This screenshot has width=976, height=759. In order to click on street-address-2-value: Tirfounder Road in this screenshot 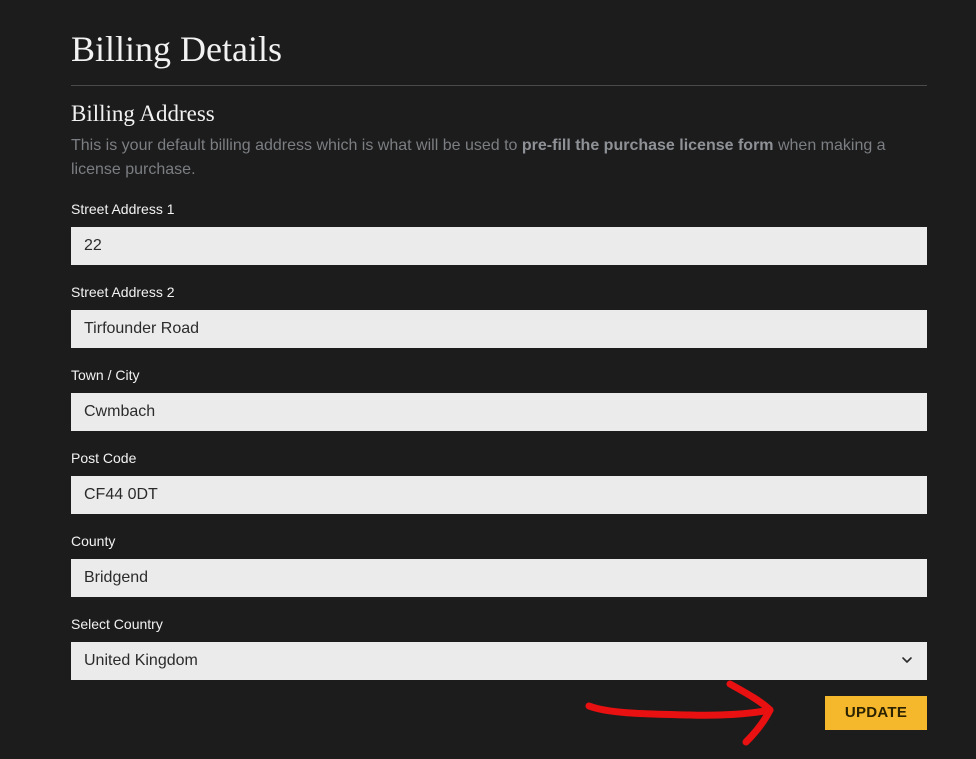, I will do `click(142, 328)`.